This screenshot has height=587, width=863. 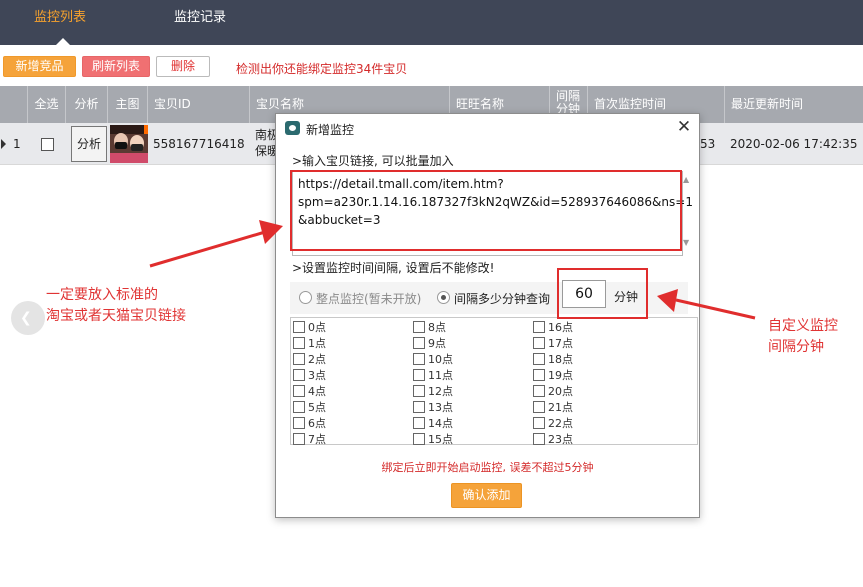 What do you see at coordinates (292, 128) in the screenshot?
I see `eye-icon` at bounding box center [292, 128].